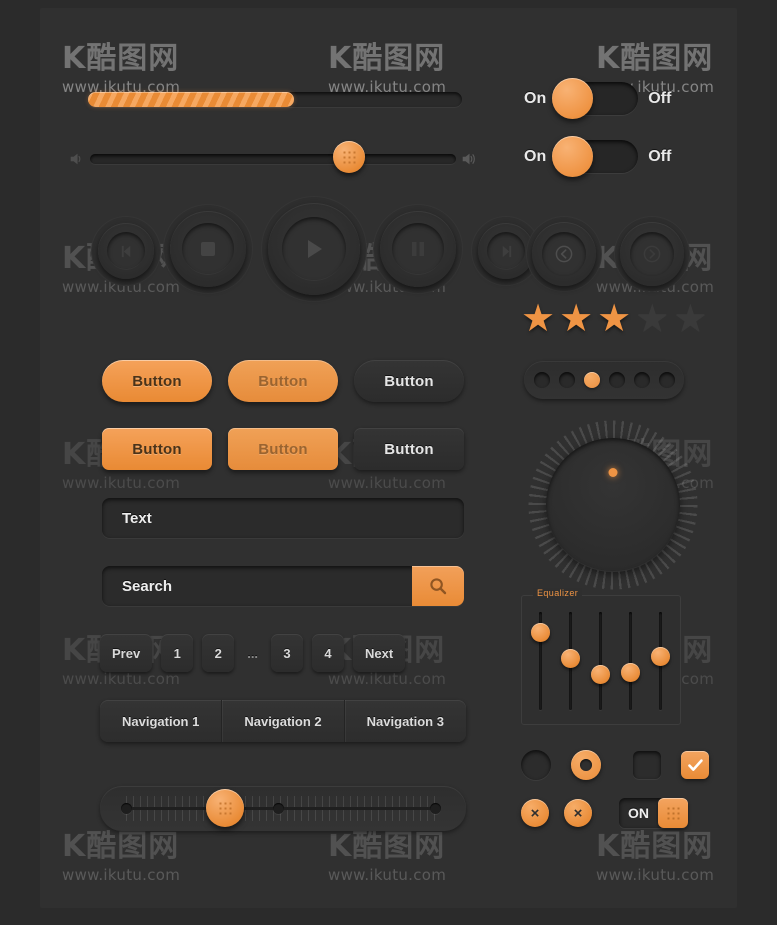  I want to click on nav-item-3: Navigation 3, so click(405, 721).